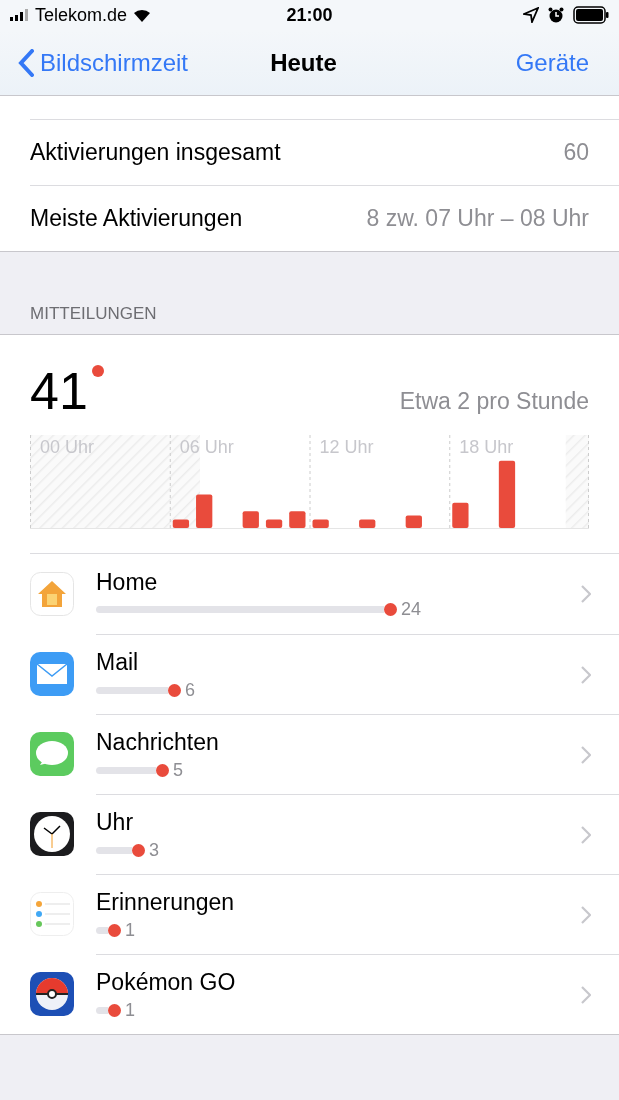 The height and width of the screenshot is (1100, 619). What do you see at coordinates (531, 15) in the screenshot?
I see `location-icon` at bounding box center [531, 15].